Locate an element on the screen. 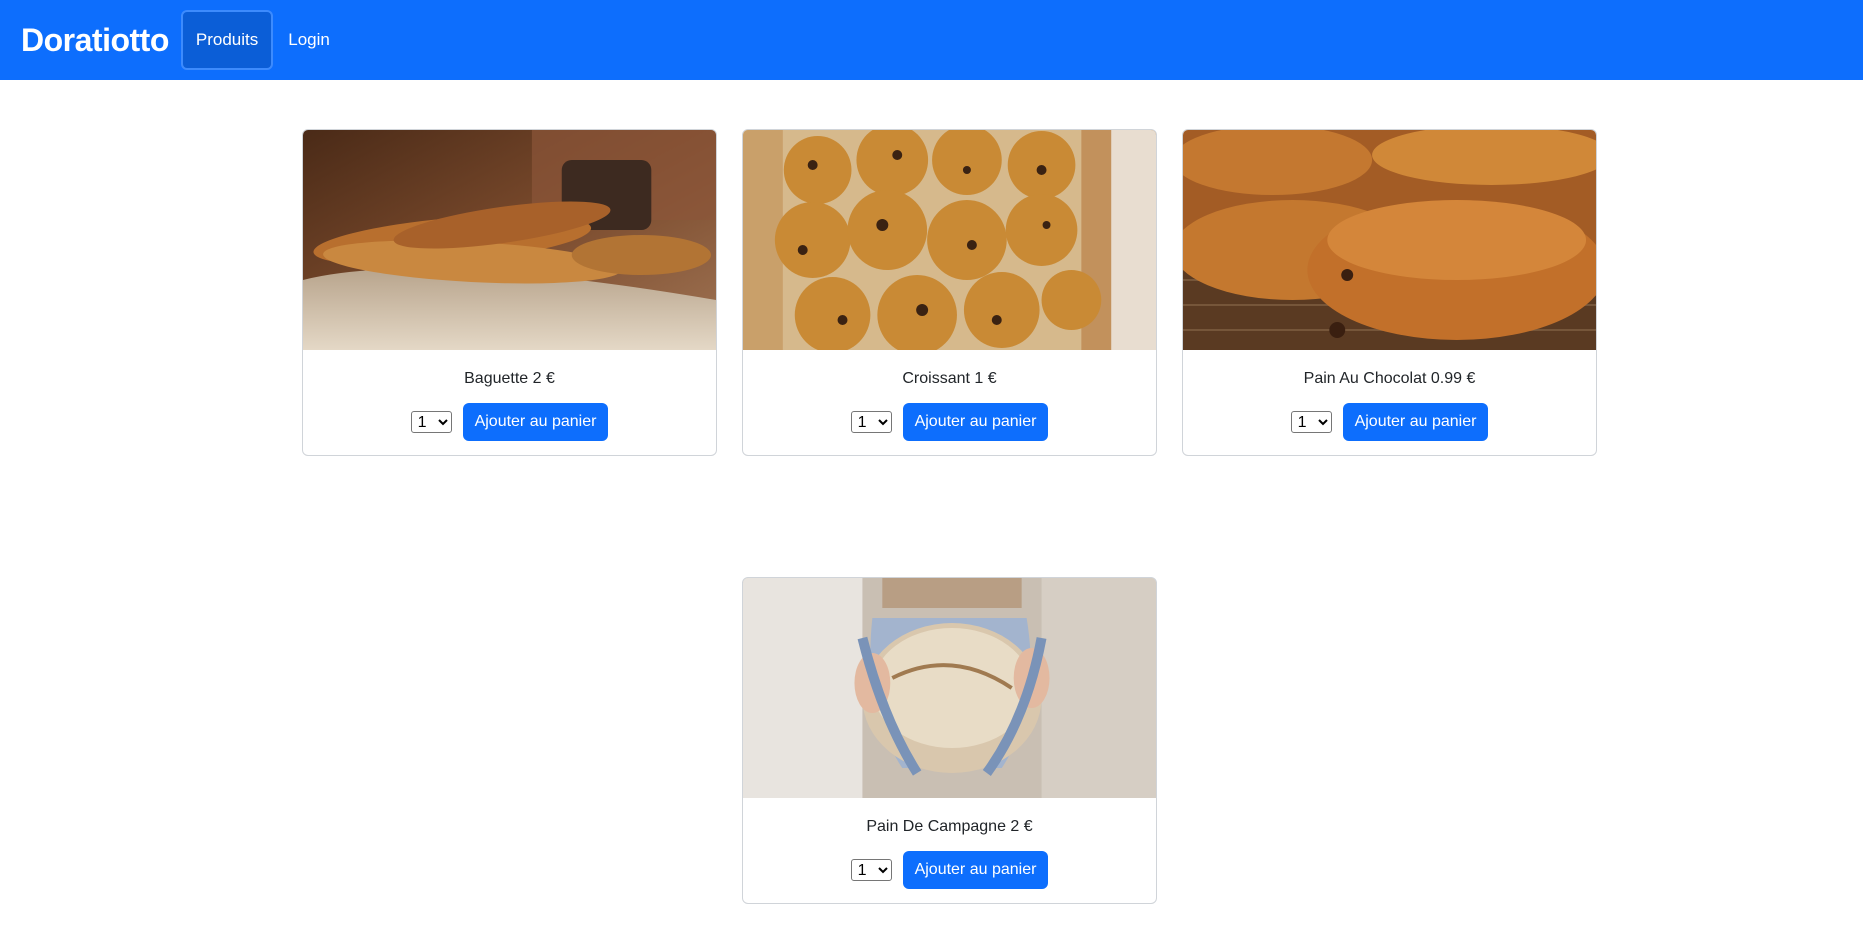 The width and height of the screenshot is (1863, 930). nav-link-produits: Produits is located at coordinates (227, 40).